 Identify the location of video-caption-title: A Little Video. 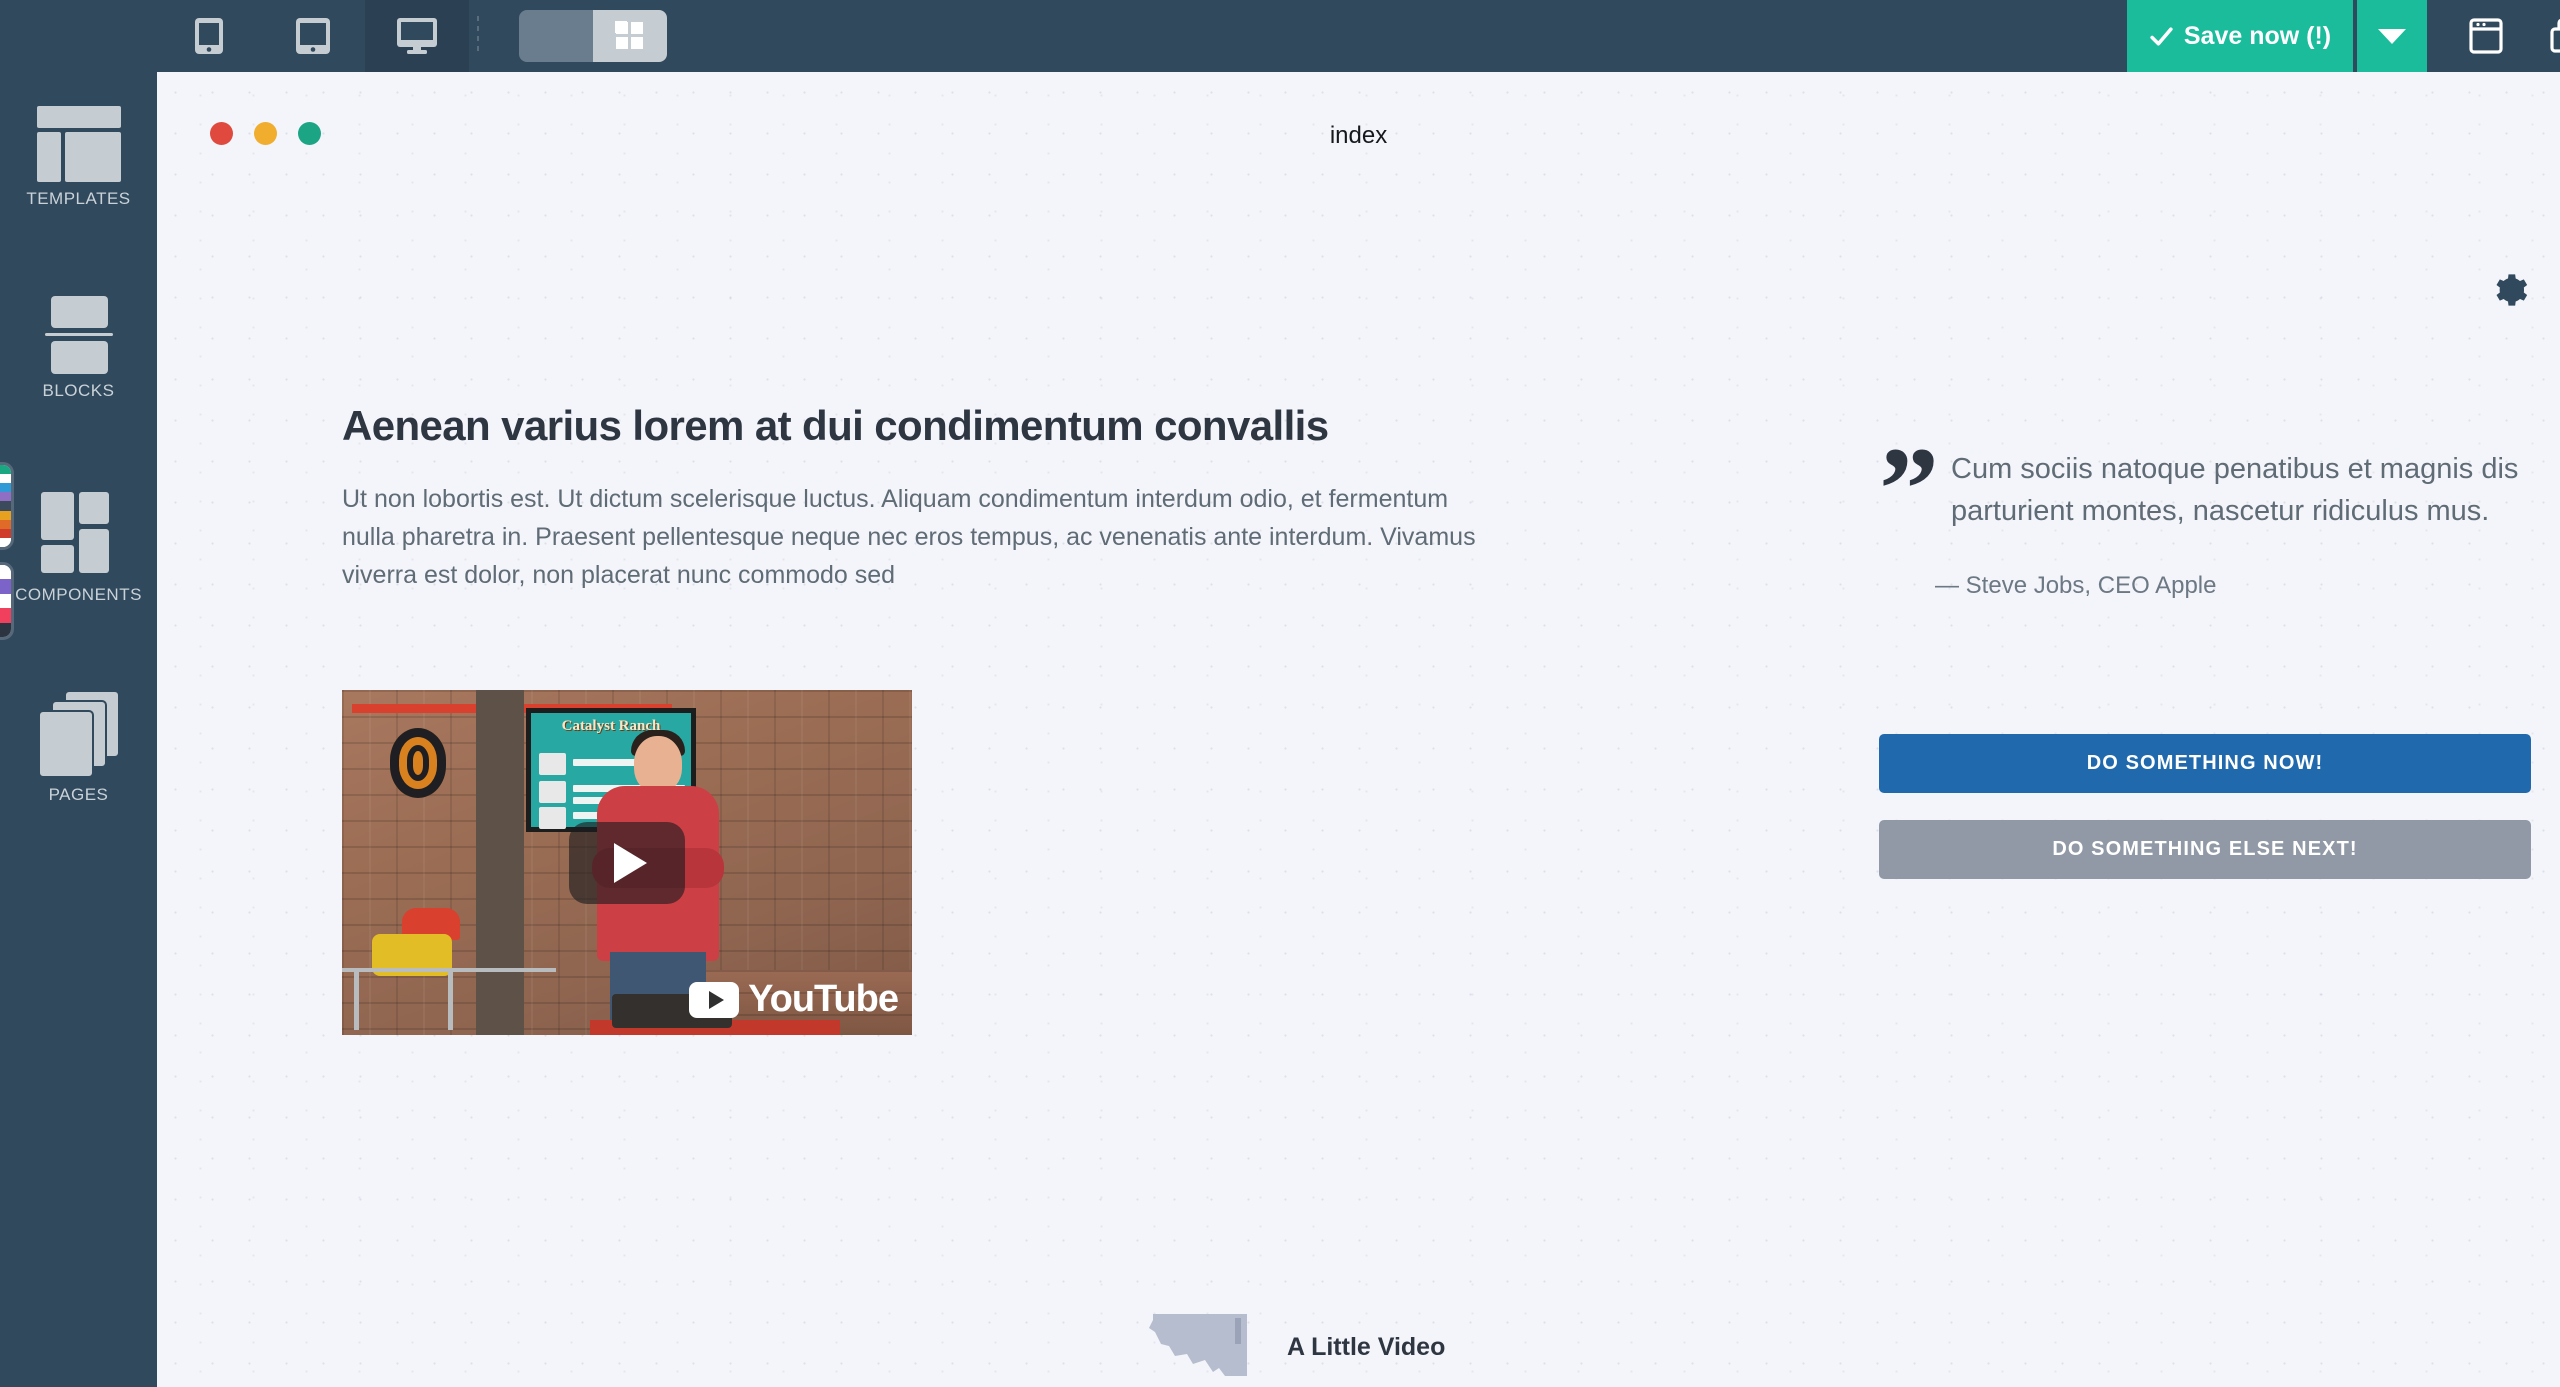
(1366, 1347).